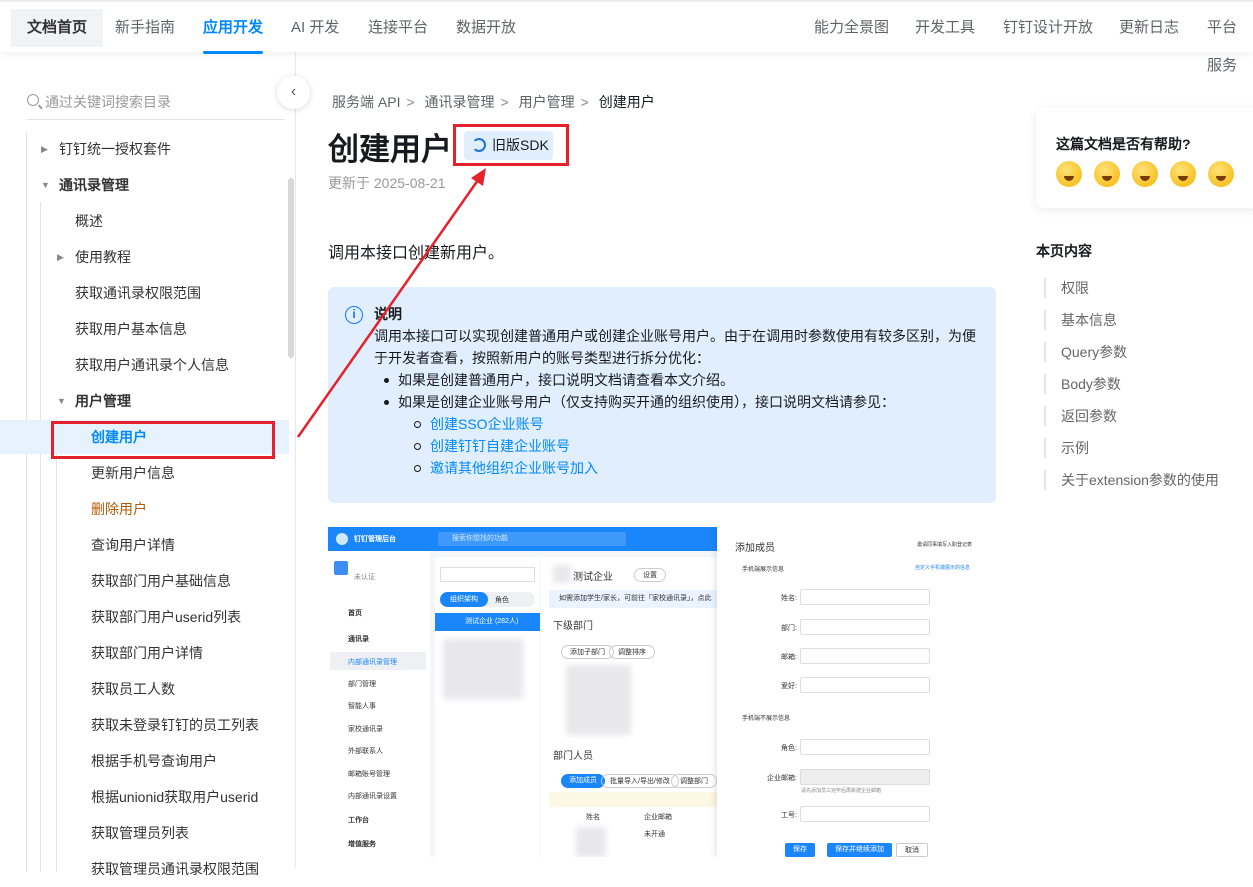 This screenshot has height=887, width=1253. Describe the element at coordinates (547, 102) in the screenshot. I see `breadcrumb-item: 用户管理` at that location.